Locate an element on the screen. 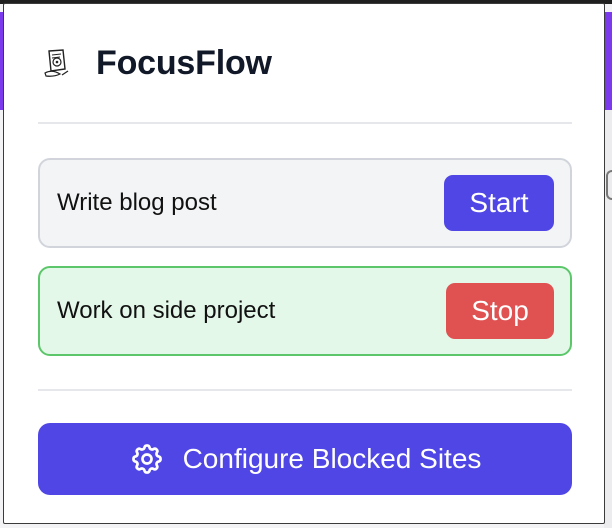 The image size is (612, 528). configure-label: Configure Blocked Sites is located at coordinates (332, 458).